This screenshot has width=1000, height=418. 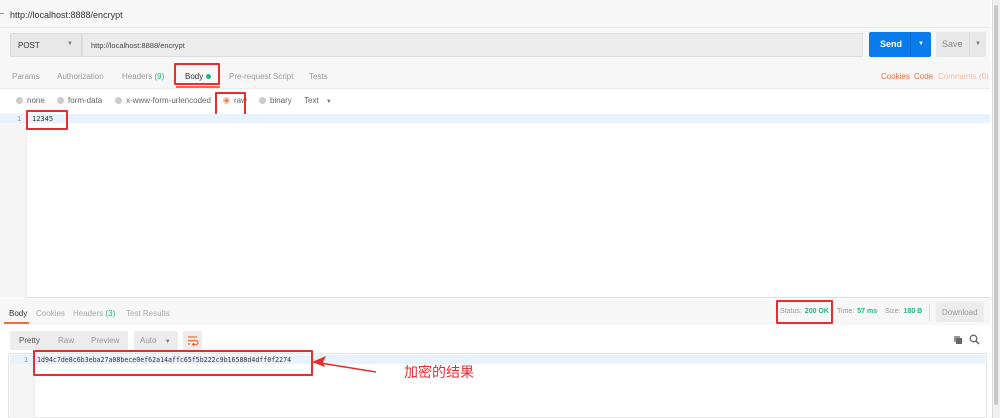 I want to click on active-line, so click(x=495, y=118).